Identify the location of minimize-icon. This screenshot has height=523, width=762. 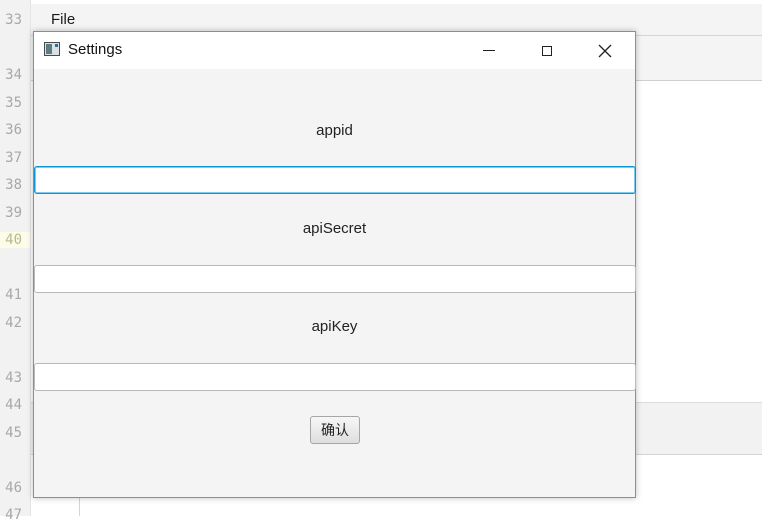
(489, 50).